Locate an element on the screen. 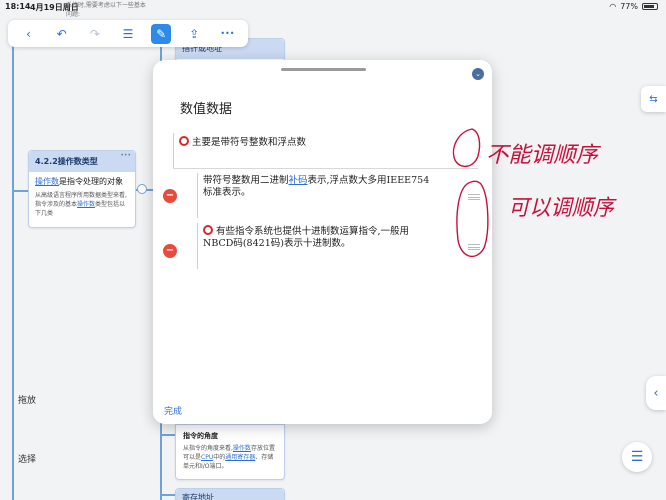  ink-note-1: 不能调顺序 is located at coordinates (543, 155).